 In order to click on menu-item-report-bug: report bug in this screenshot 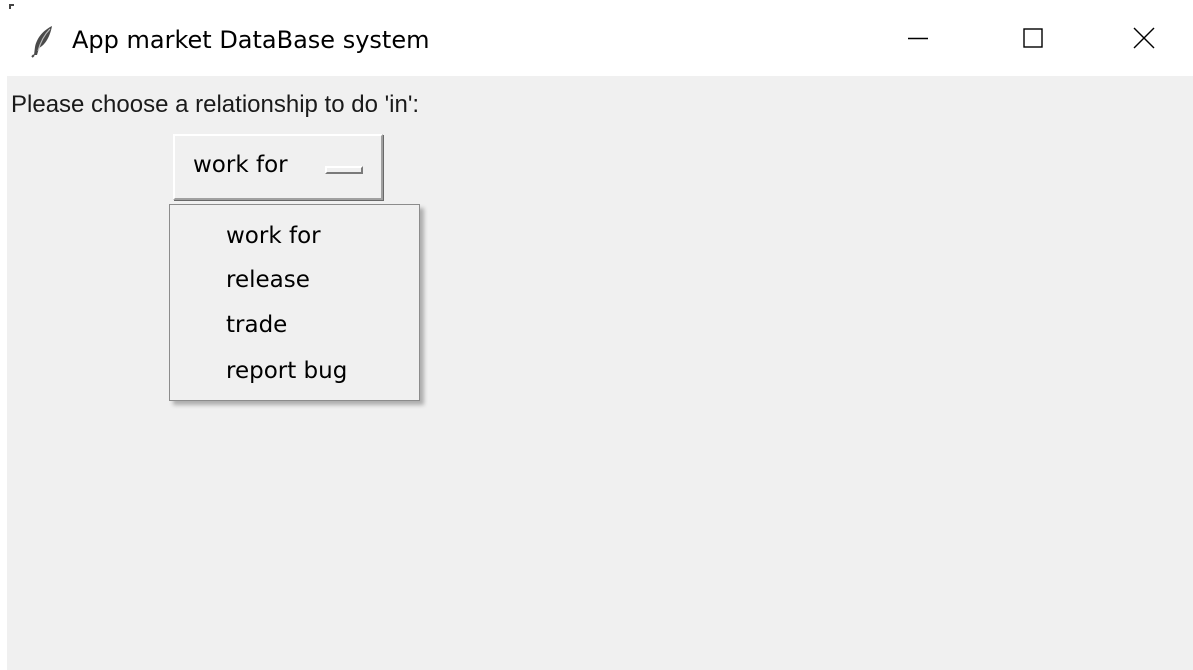, I will do `click(294, 371)`.